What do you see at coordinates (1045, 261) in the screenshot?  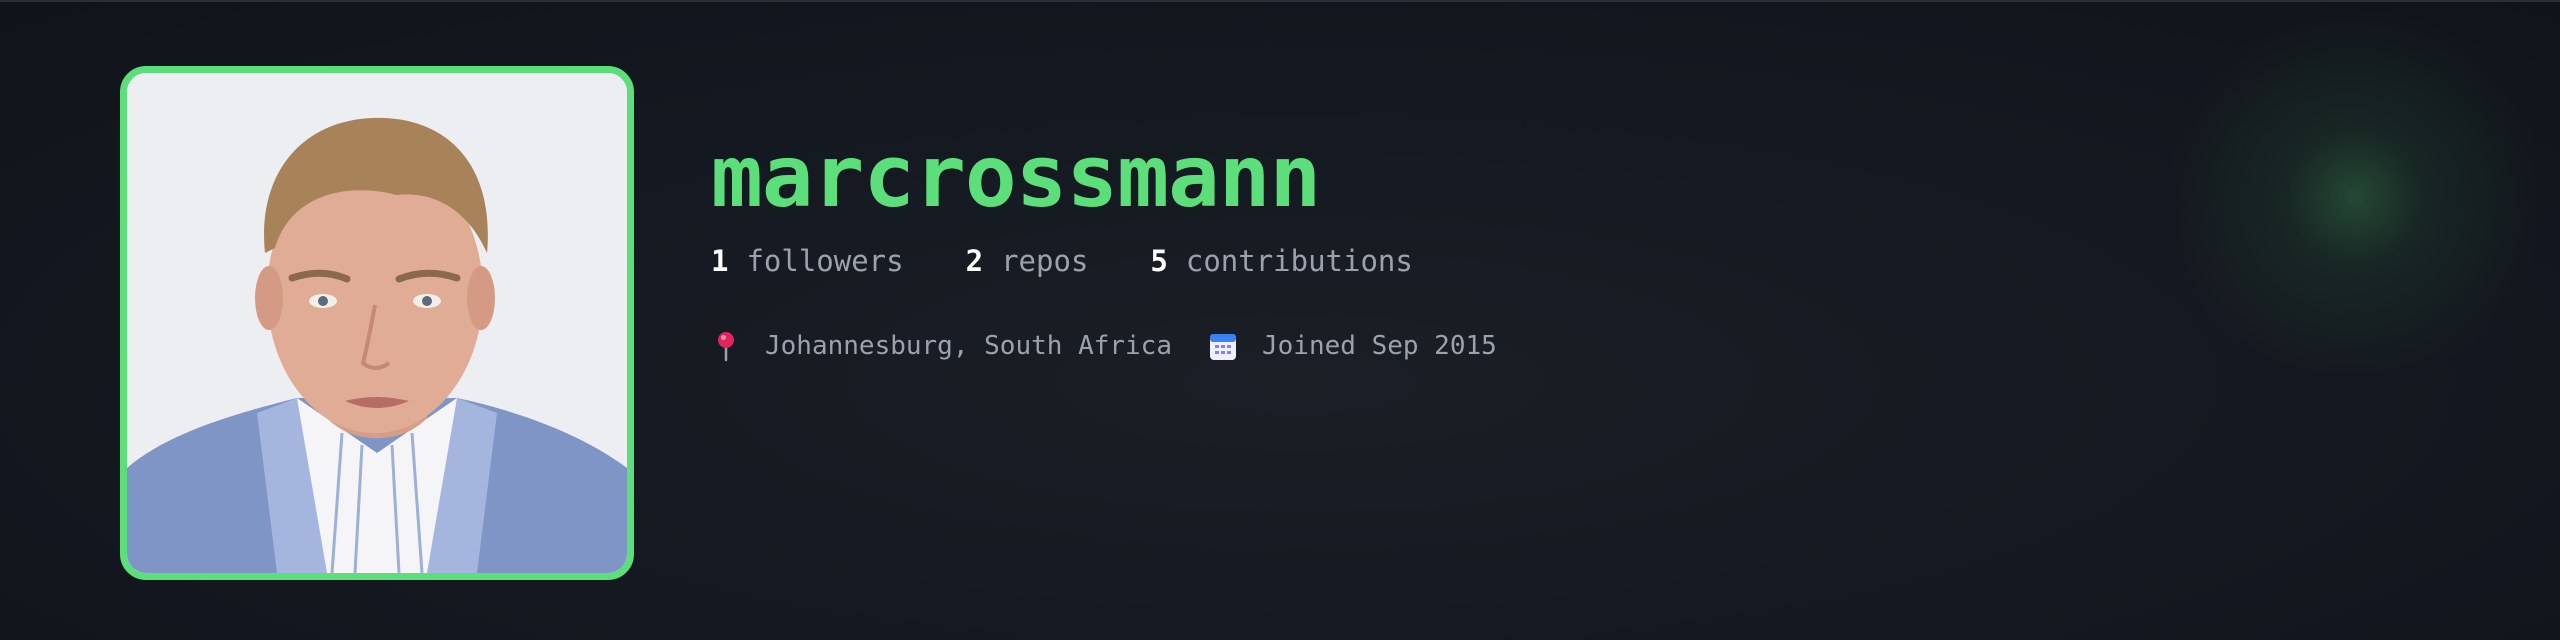 I see `repos-label: repos` at bounding box center [1045, 261].